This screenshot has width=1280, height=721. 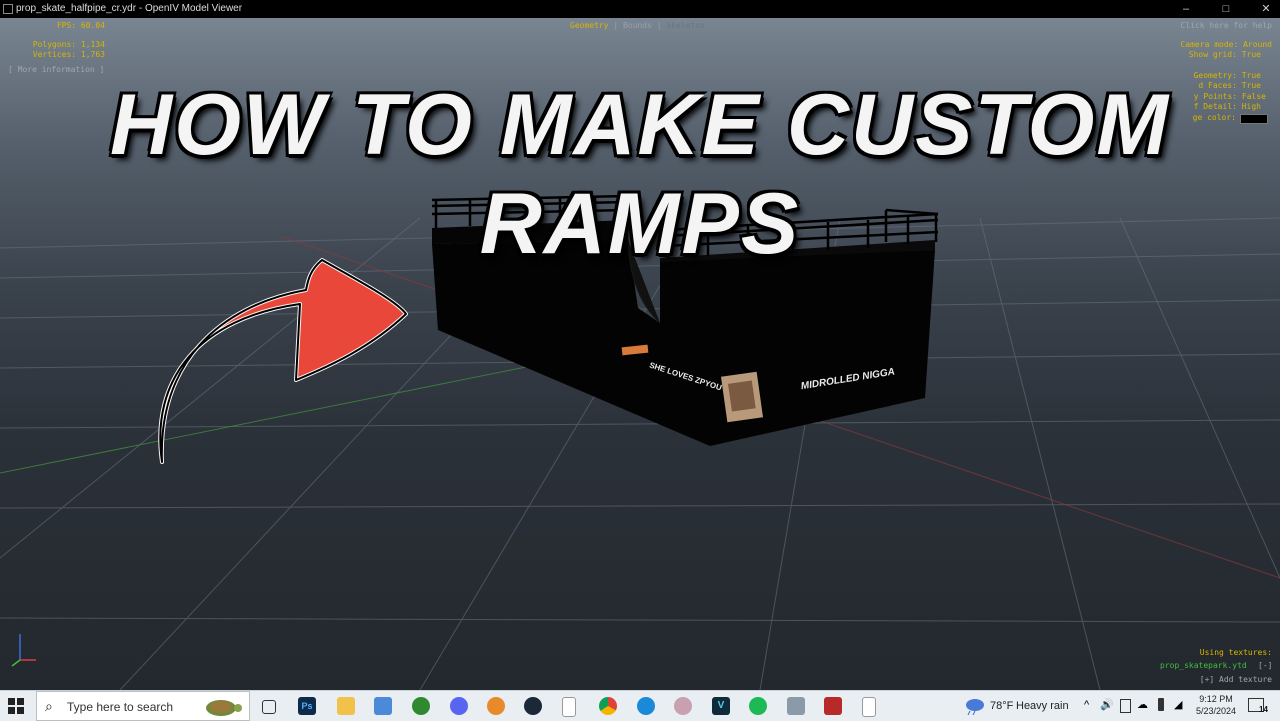 What do you see at coordinates (1186, 9) in the screenshot?
I see `minimize-button: –` at bounding box center [1186, 9].